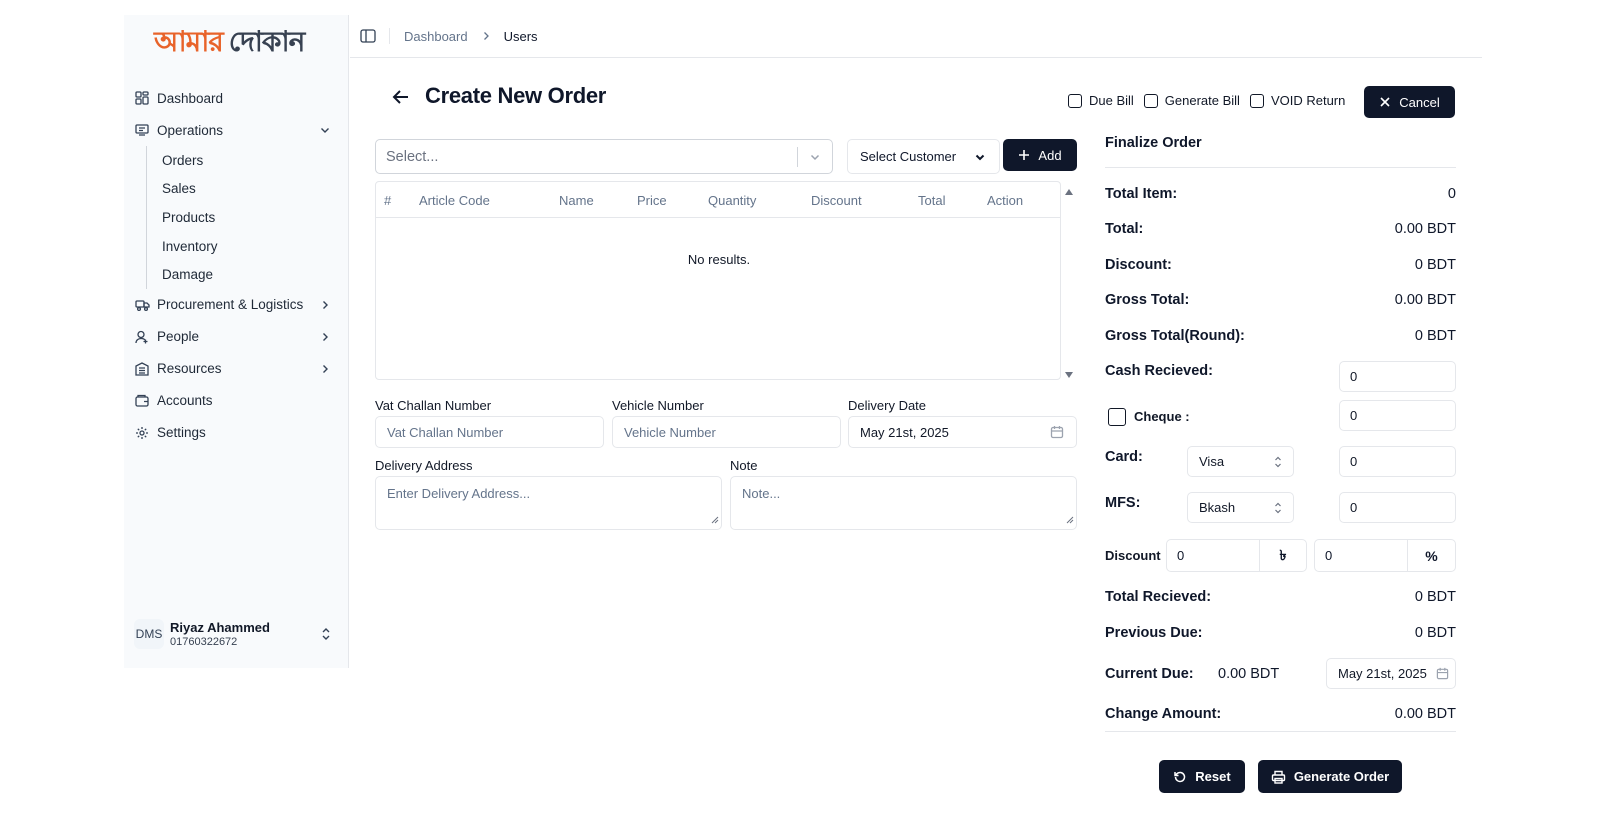  Describe the element at coordinates (1397, 507) in the screenshot. I see `mfs-amount-input: 0` at that location.